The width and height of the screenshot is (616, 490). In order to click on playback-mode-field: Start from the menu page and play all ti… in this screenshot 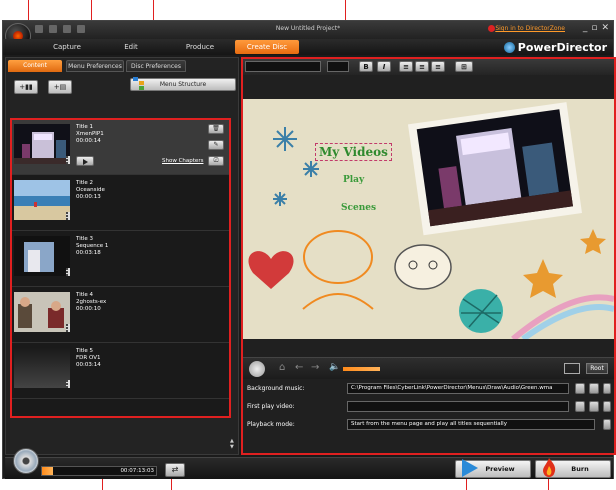, I will do `click(471, 424)`.